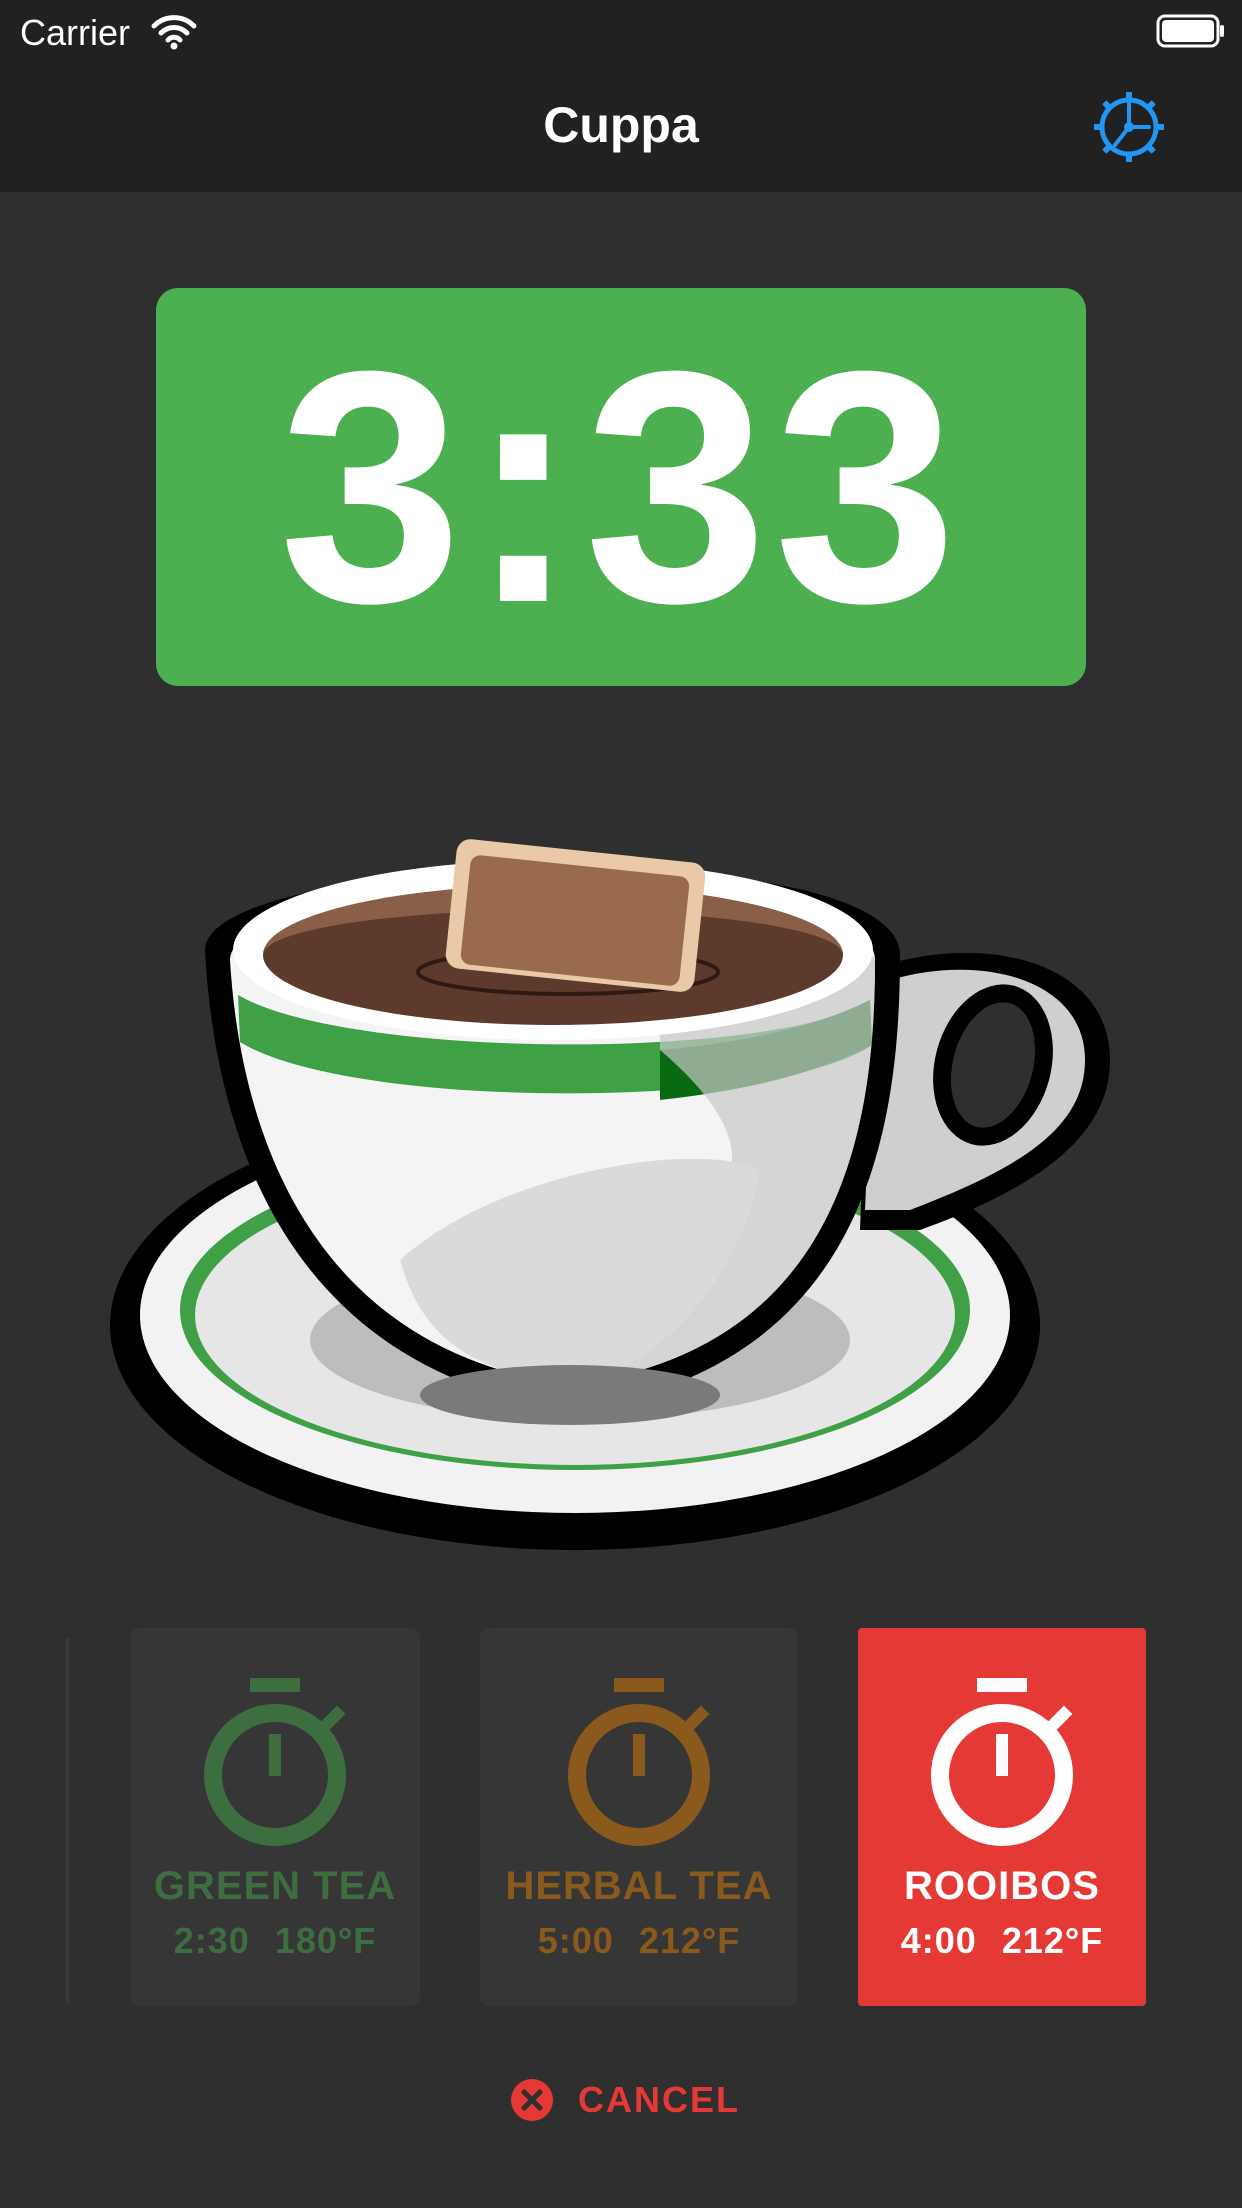 This screenshot has width=1242, height=2208. I want to click on nav-bar: Cuppa, so click(621, 127).